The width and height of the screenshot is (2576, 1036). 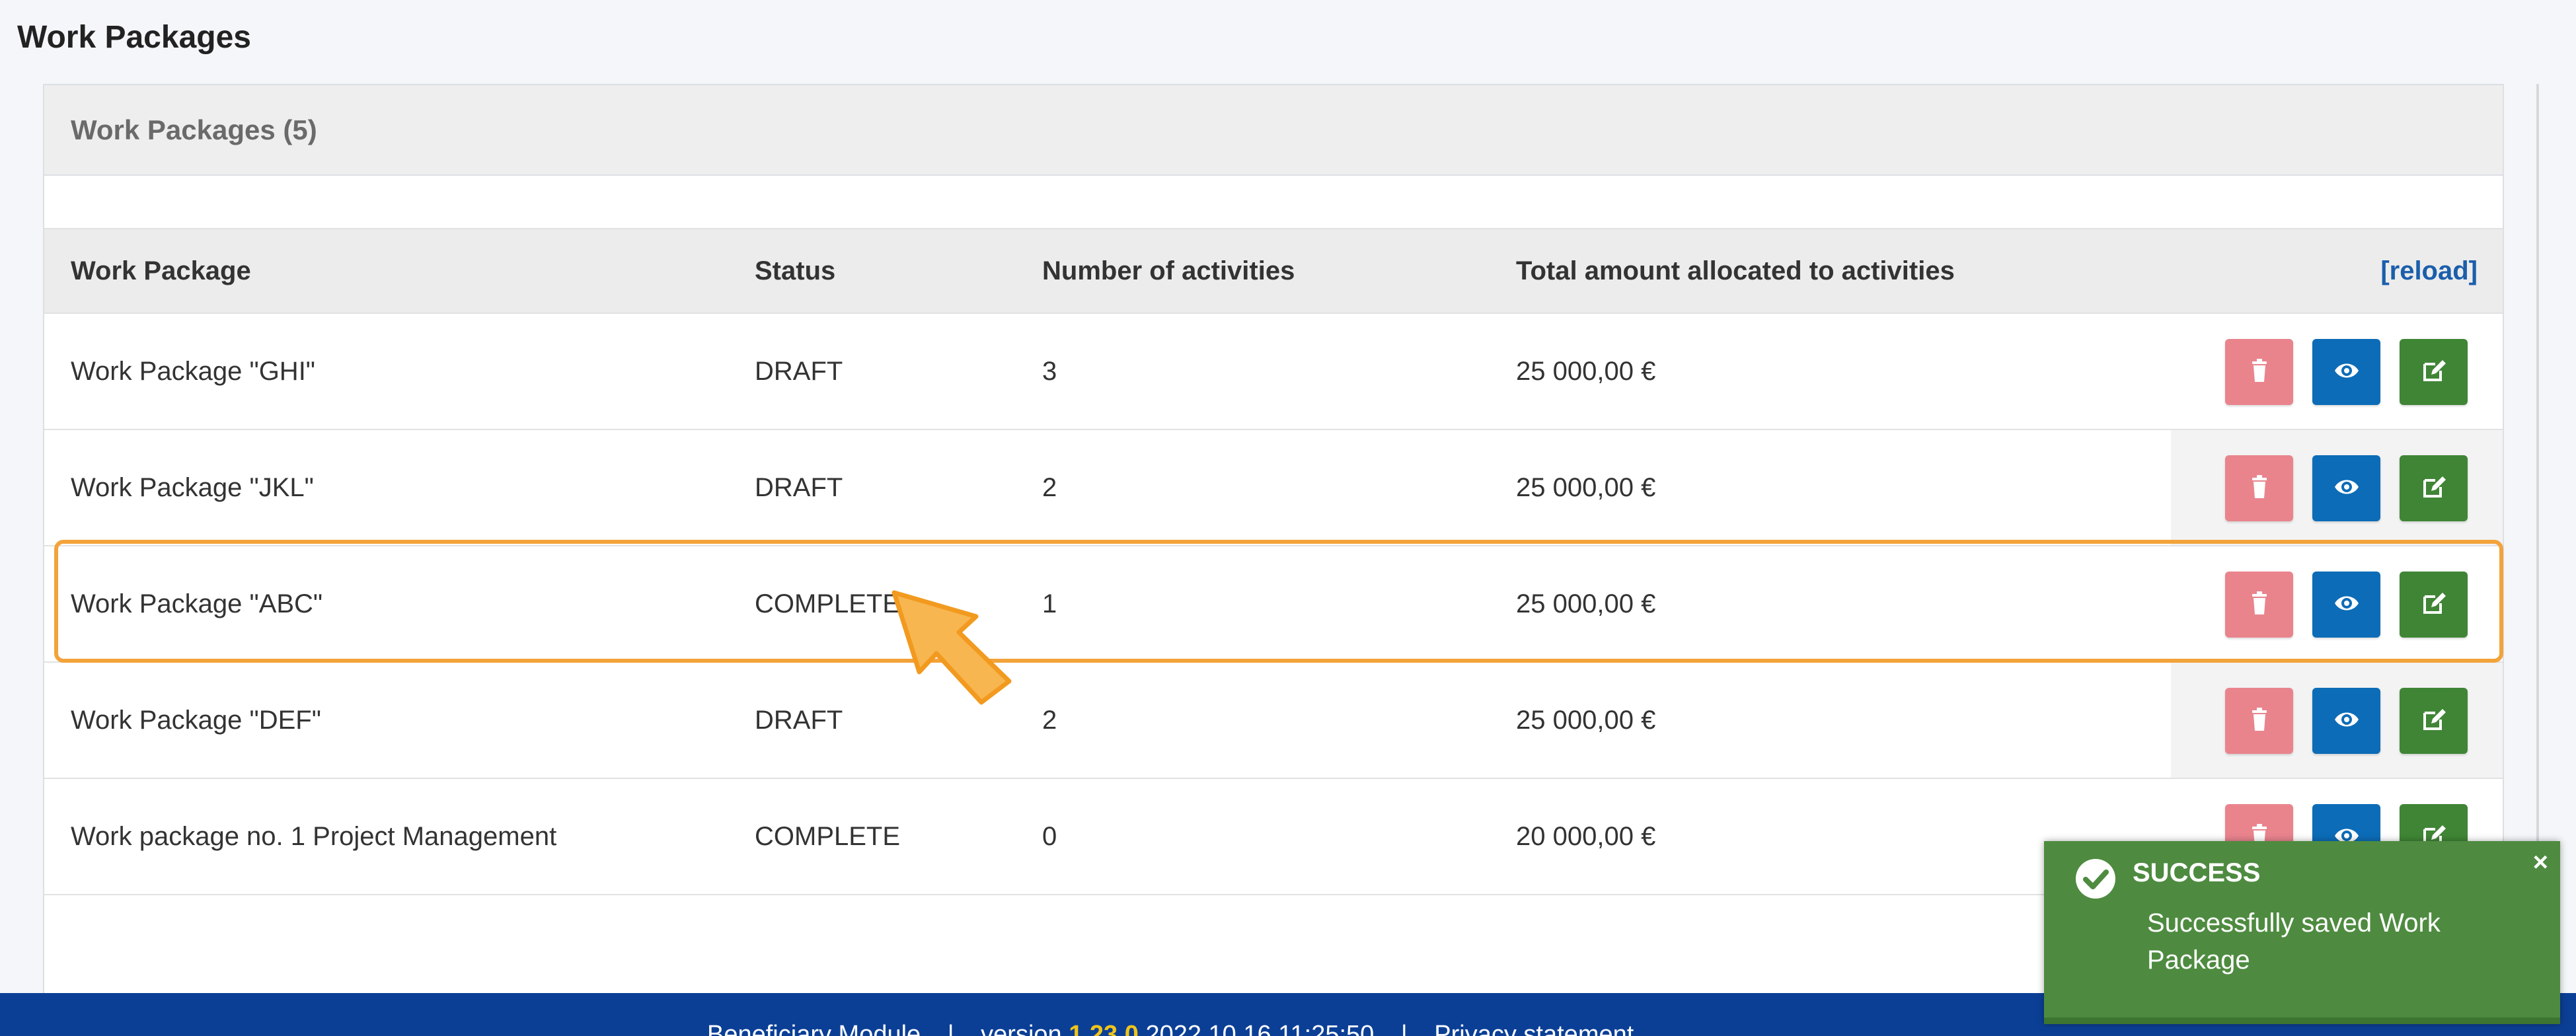 What do you see at coordinates (2095, 879) in the screenshot?
I see `check-circle-icon` at bounding box center [2095, 879].